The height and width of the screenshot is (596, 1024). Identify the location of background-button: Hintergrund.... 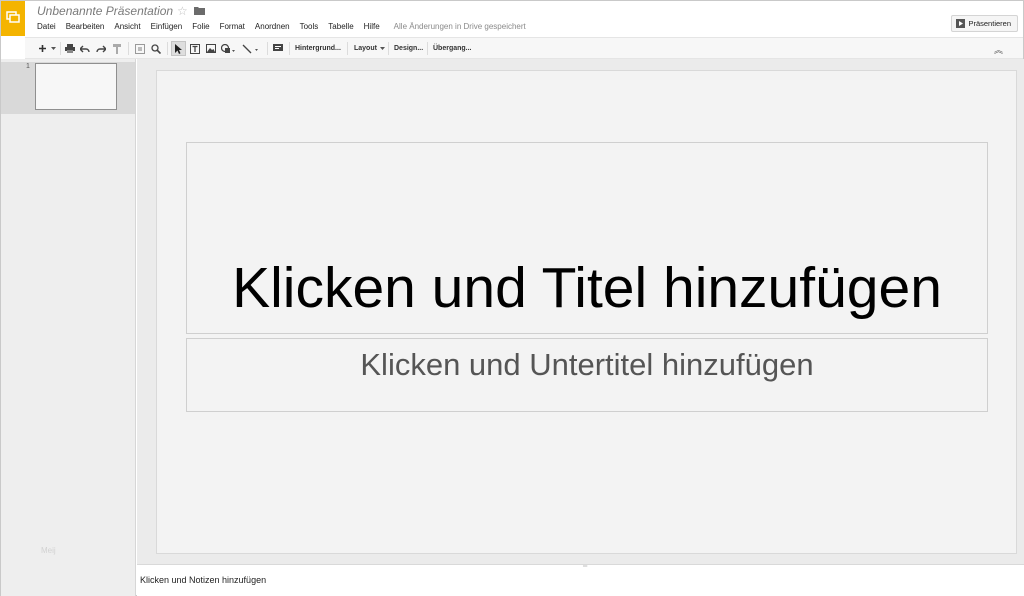
(318, 48).